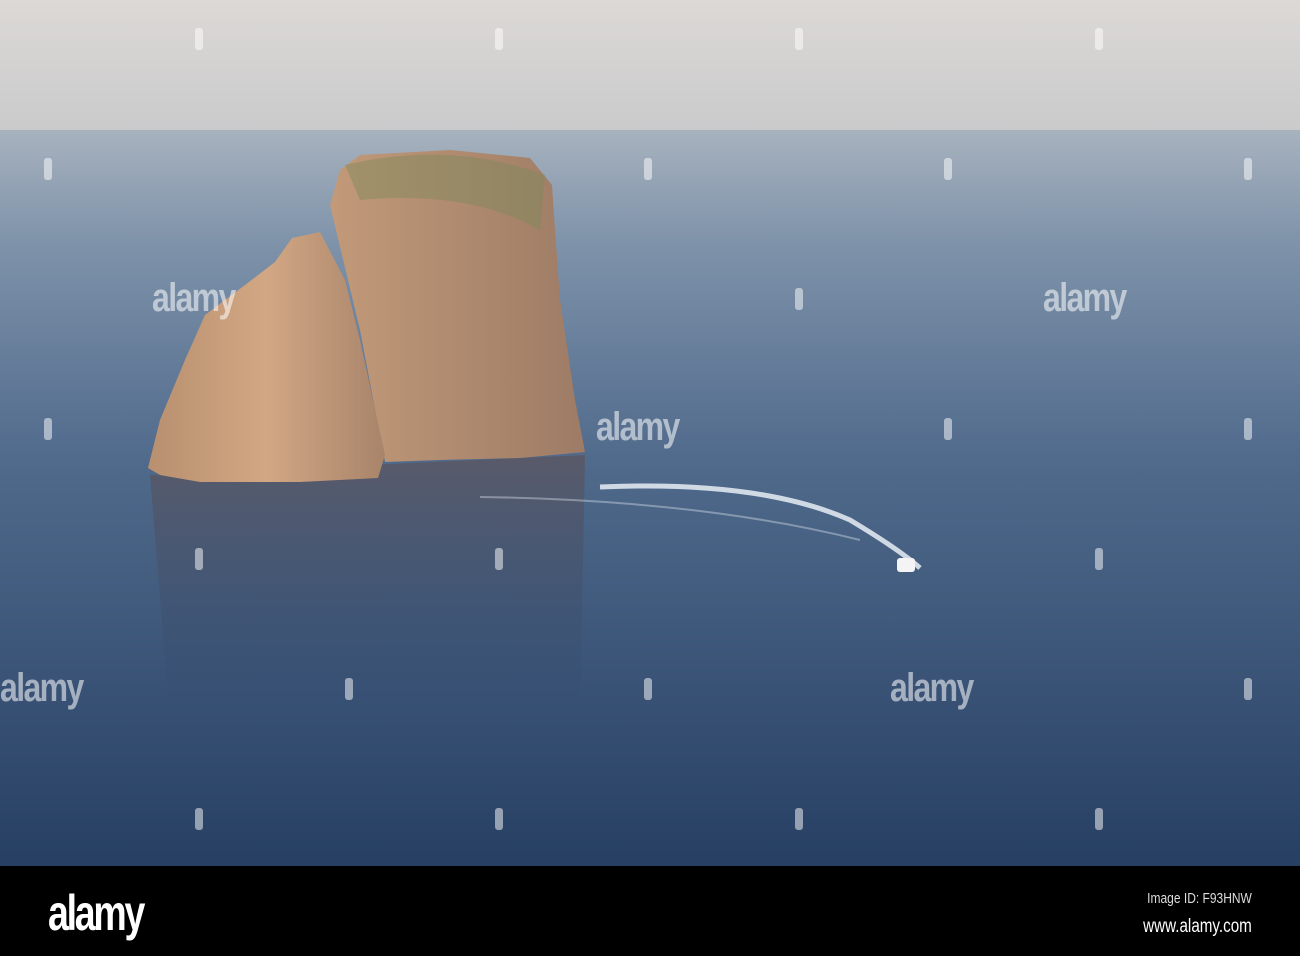  I want to click on footer-bar: alamy Image ID: F93HNW www.alamy.com, so click(650, 911).